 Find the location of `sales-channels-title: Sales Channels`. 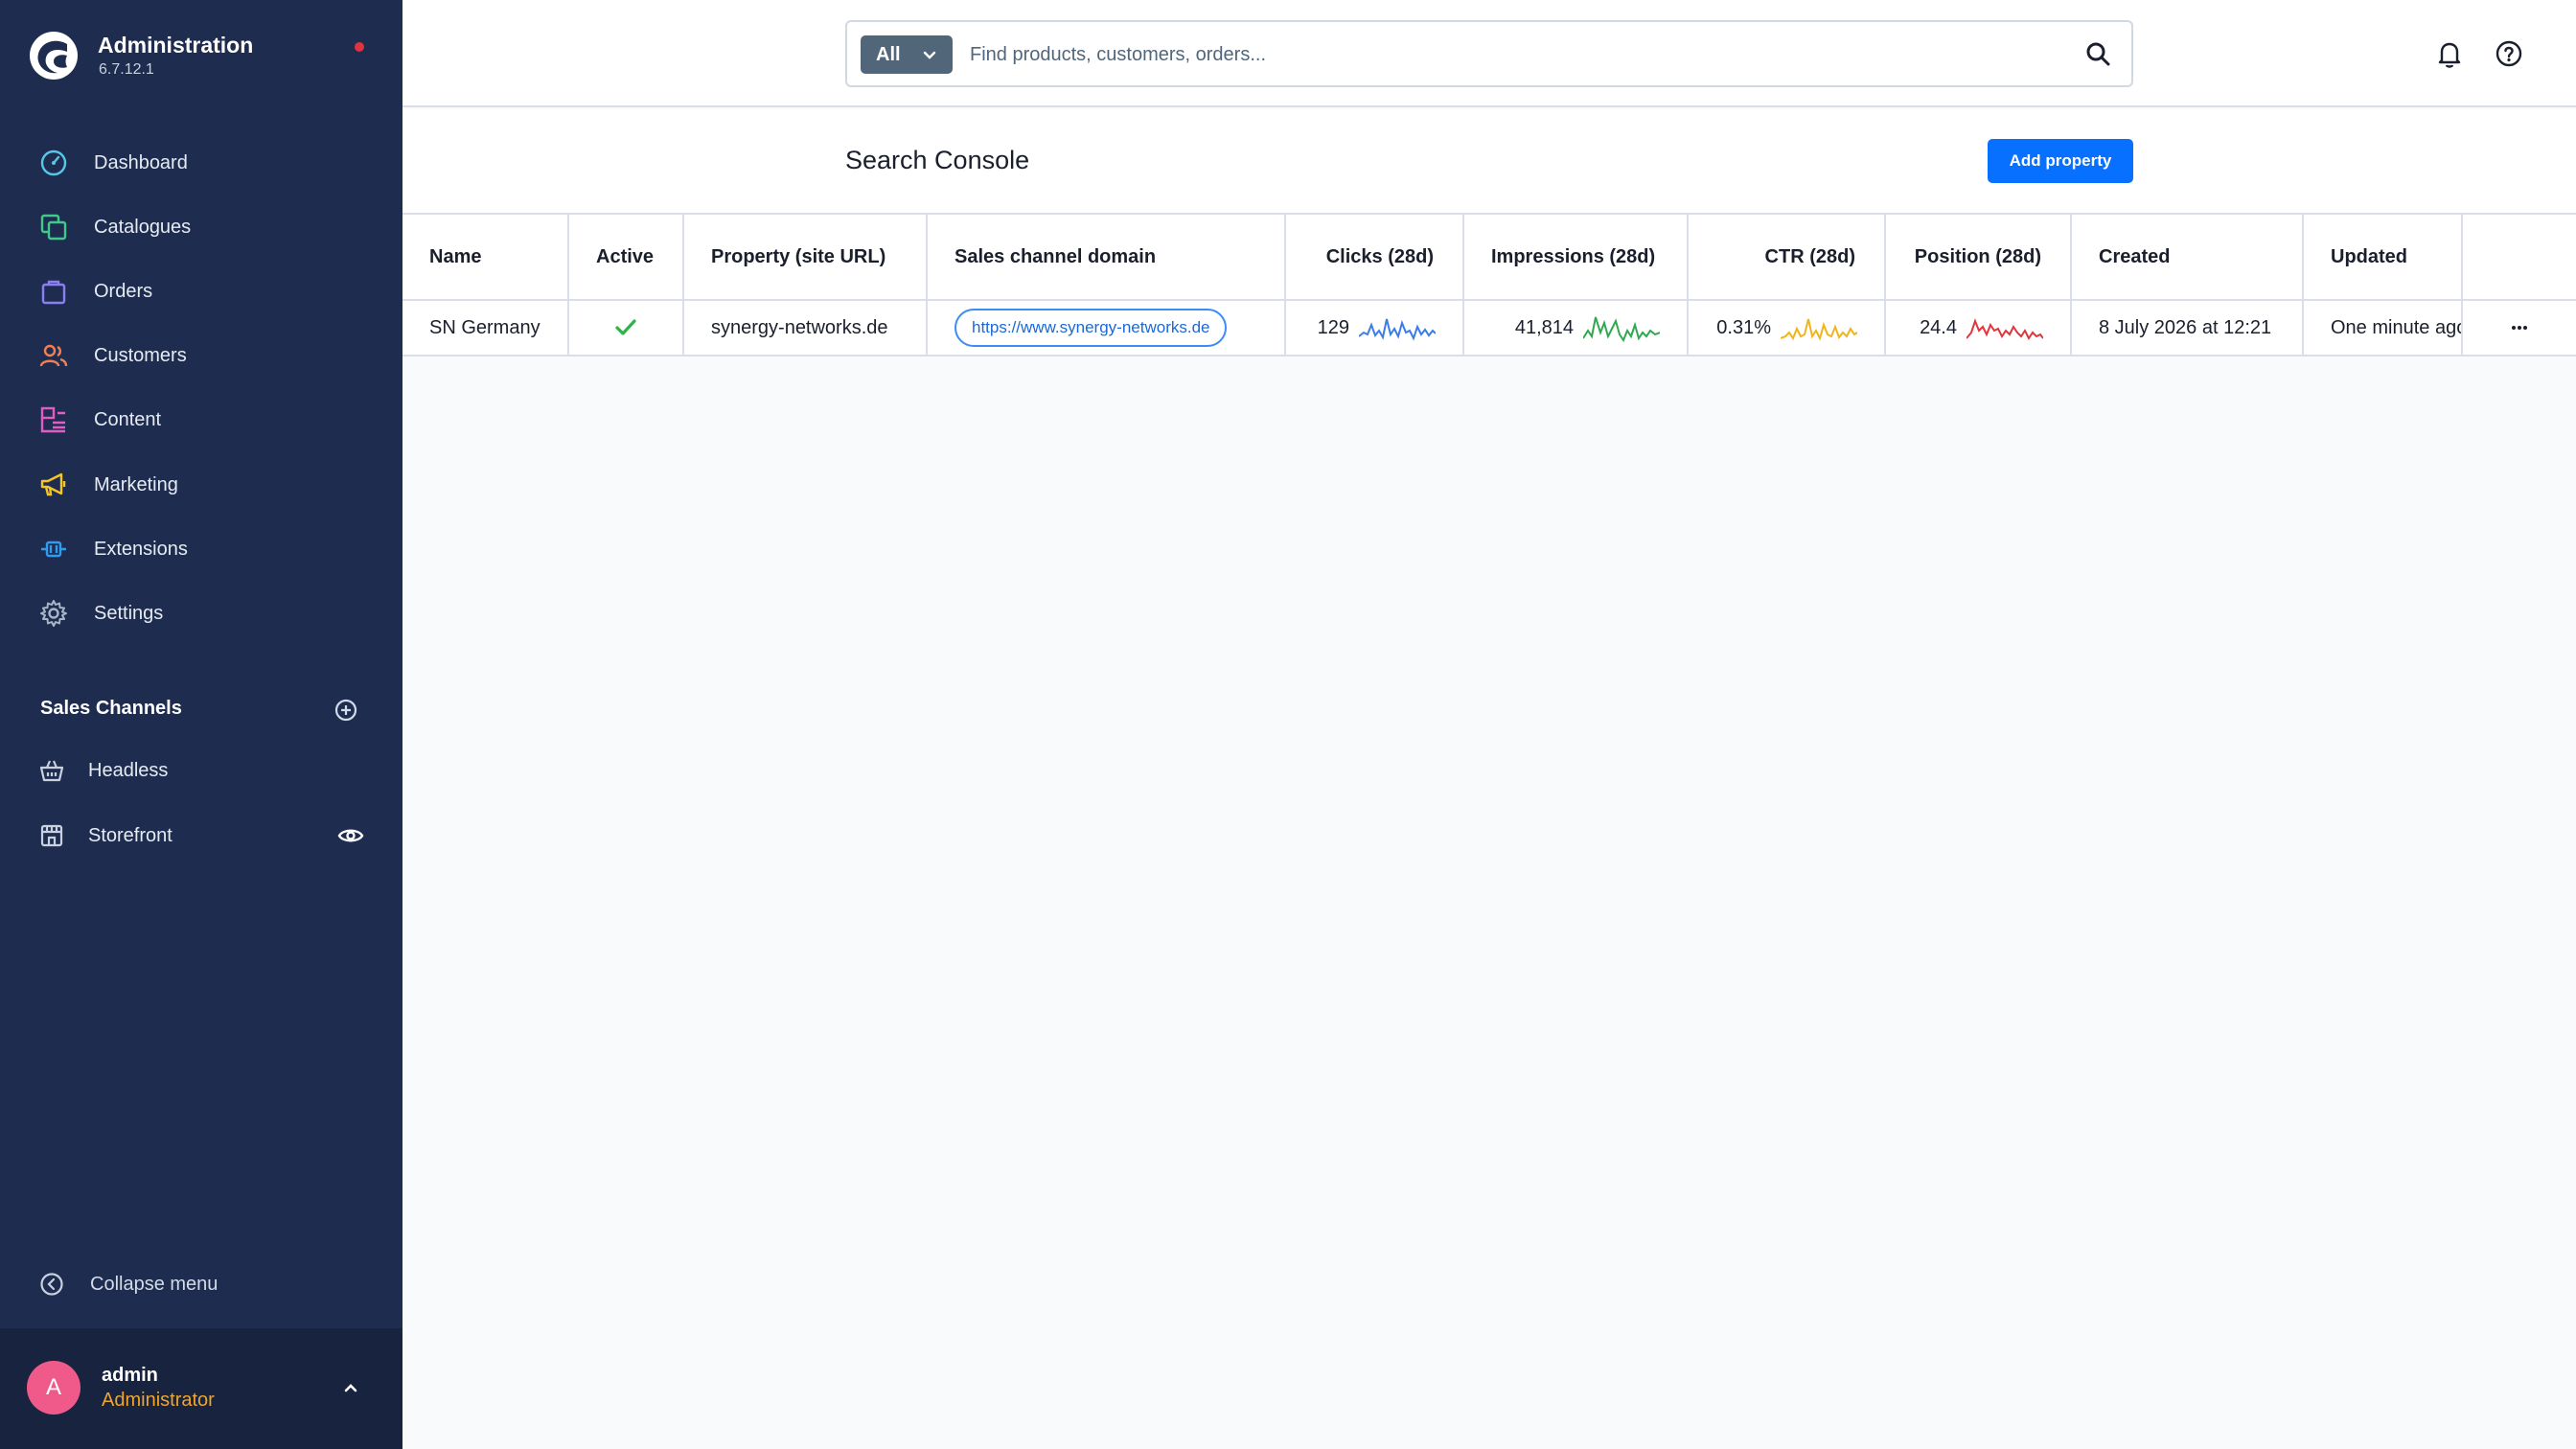

sales-channels-title: Sales Channels is located at coordinates (111, 708).